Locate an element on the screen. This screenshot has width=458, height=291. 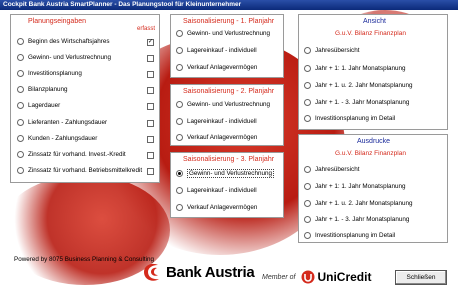
print-item: Jahr + 1: 1. Jahr Monatsplanung is located at coordinates (355, 186).